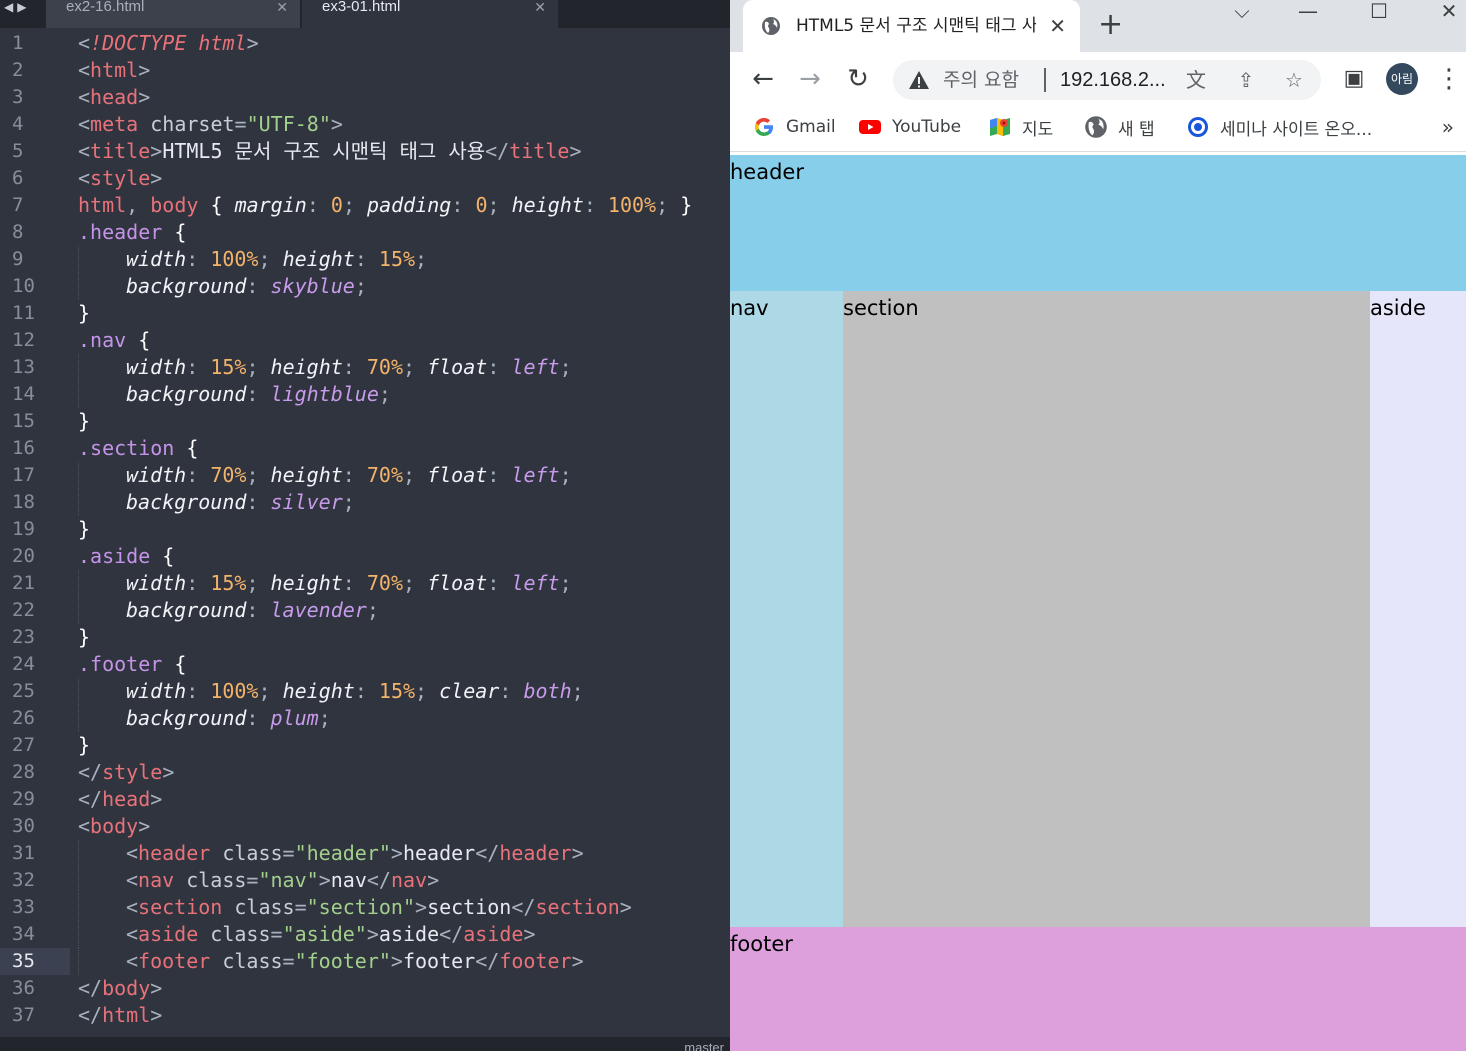 The image size is (1466, 1051). I want to click on line-number: 36, so click(23, 988).